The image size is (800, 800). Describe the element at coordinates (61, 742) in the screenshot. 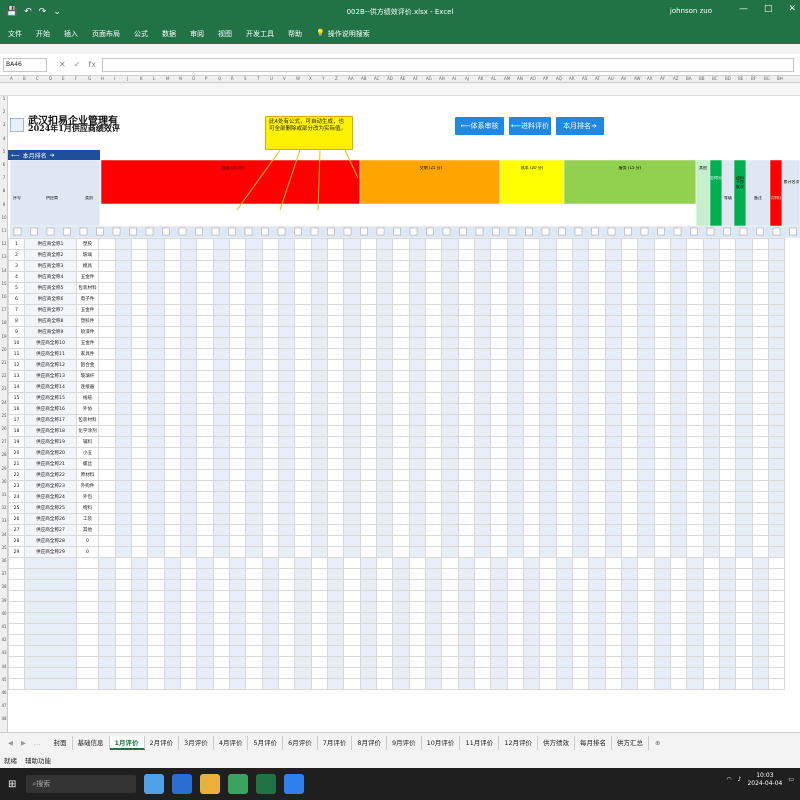

I see `sheet-tab: 封面` at that location.